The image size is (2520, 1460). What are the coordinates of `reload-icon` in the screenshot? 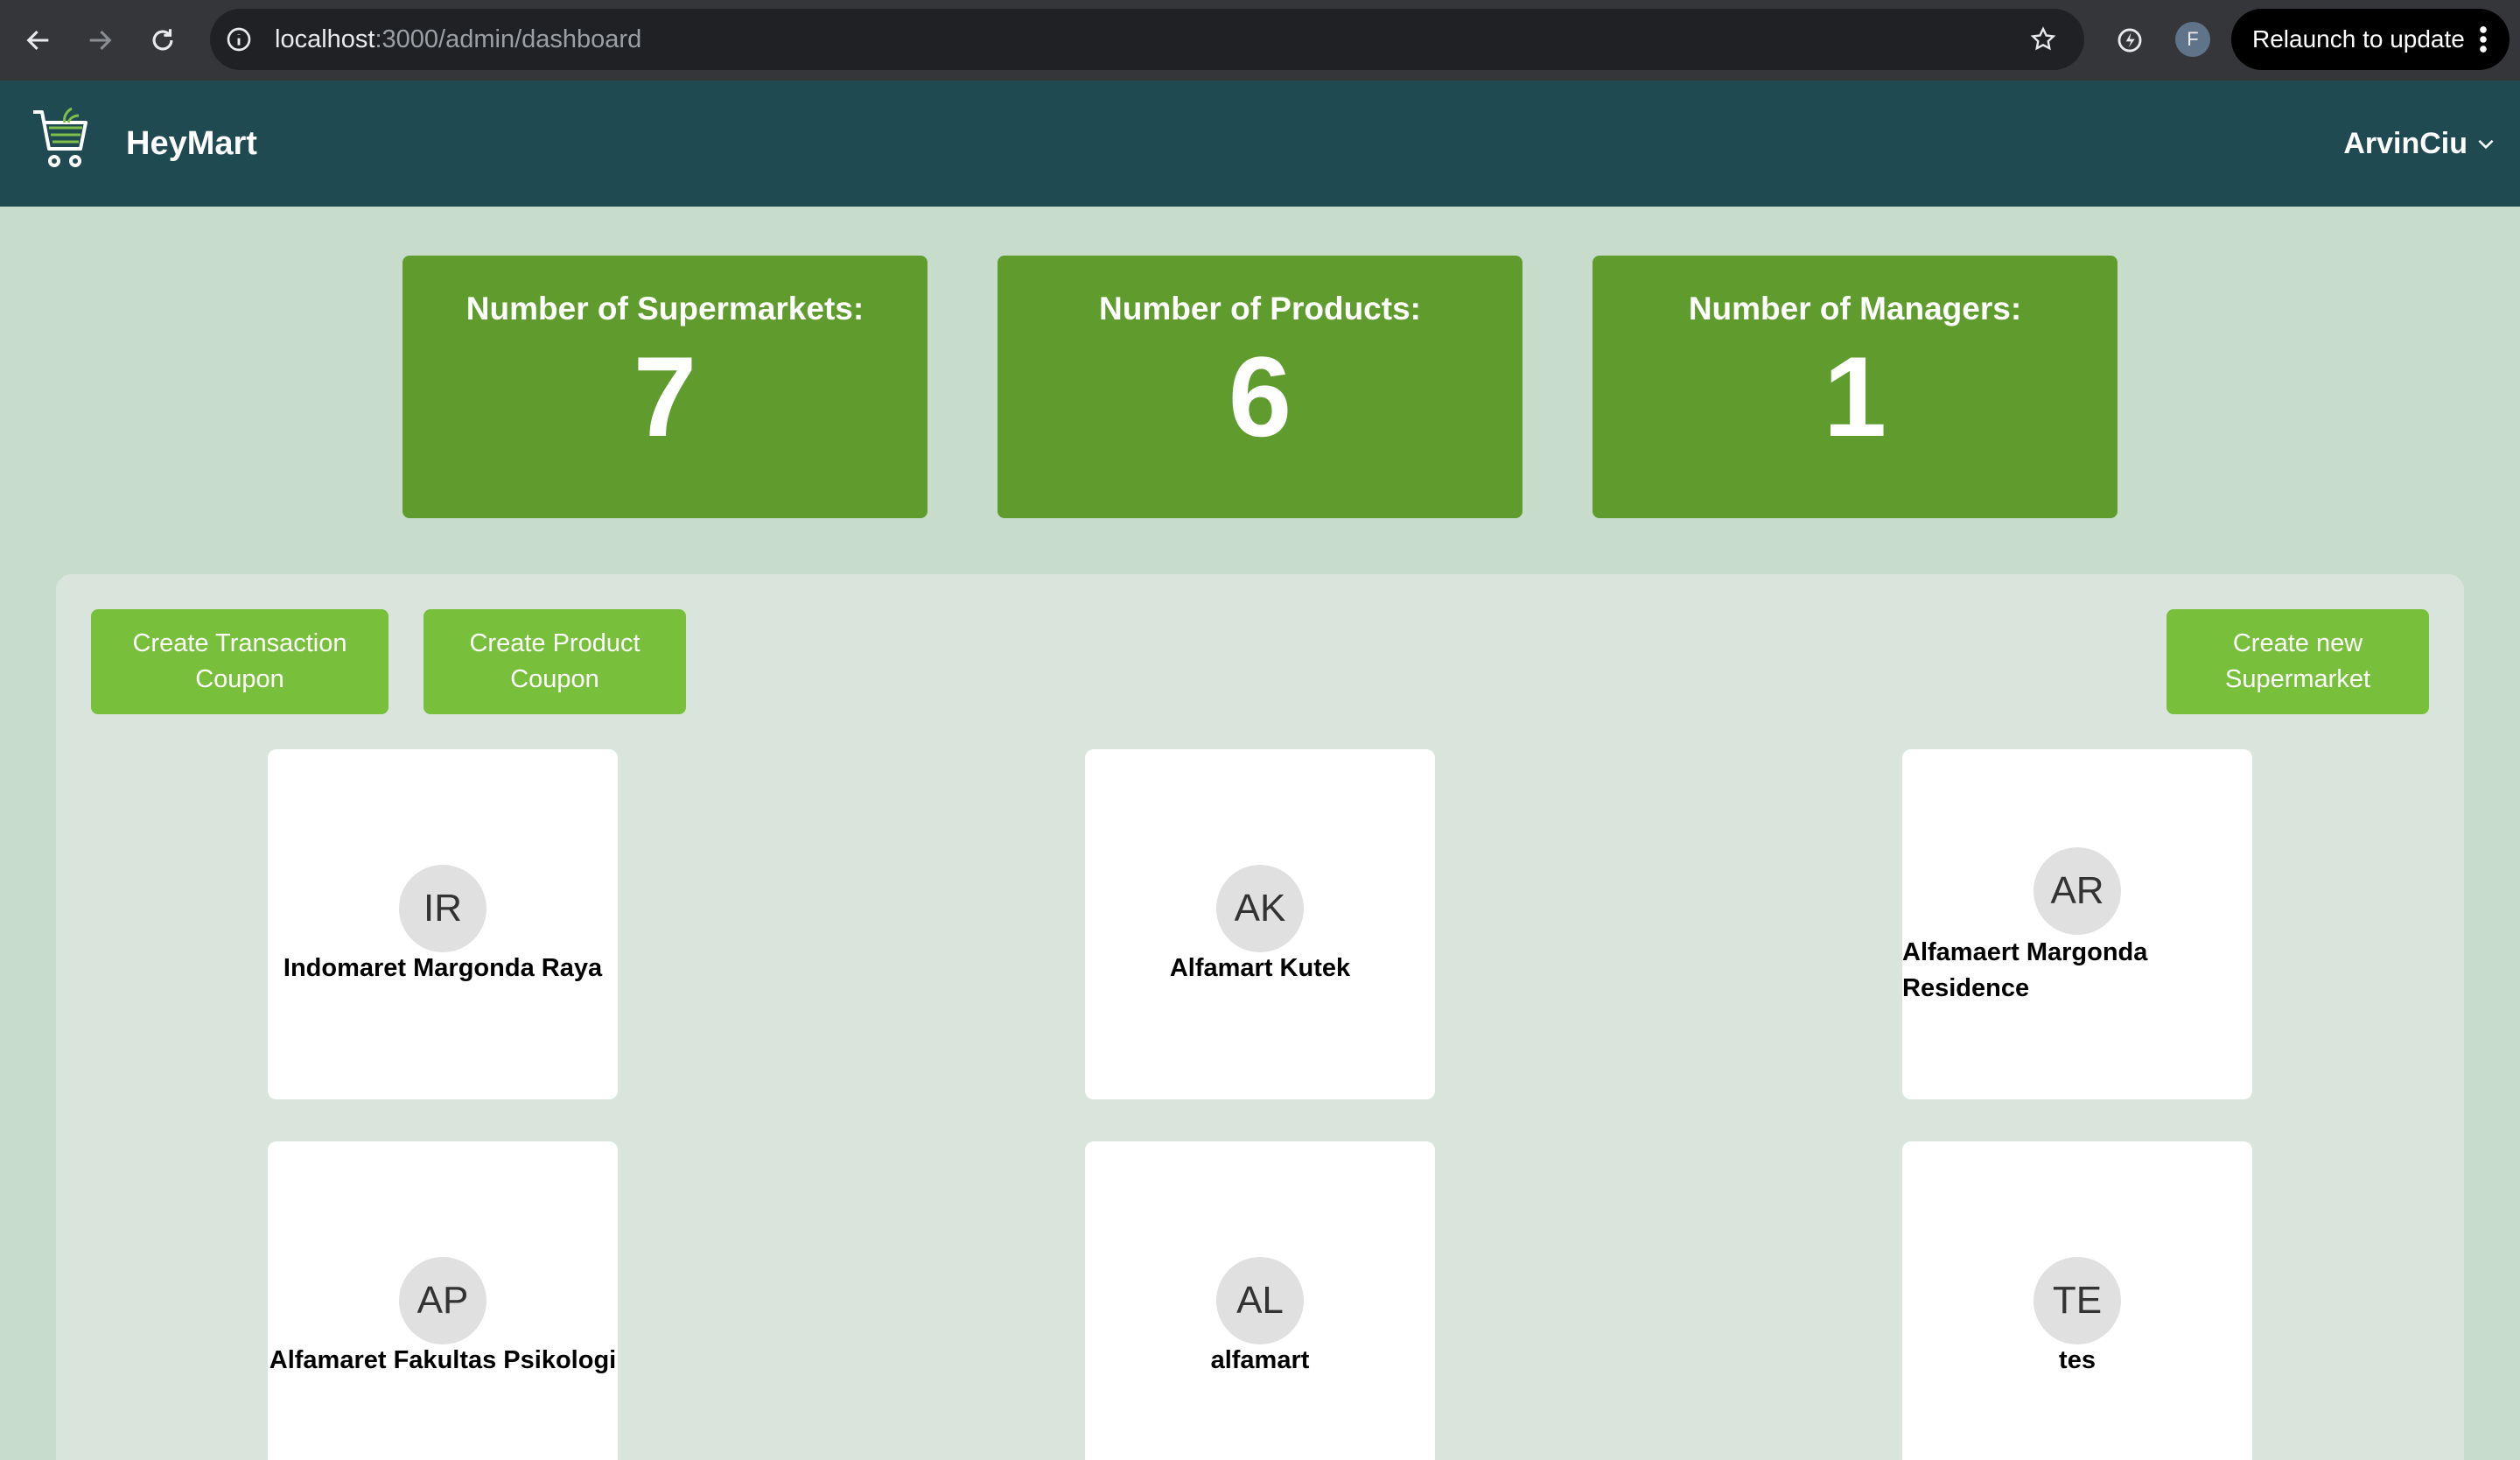 It's located at (162, 40).